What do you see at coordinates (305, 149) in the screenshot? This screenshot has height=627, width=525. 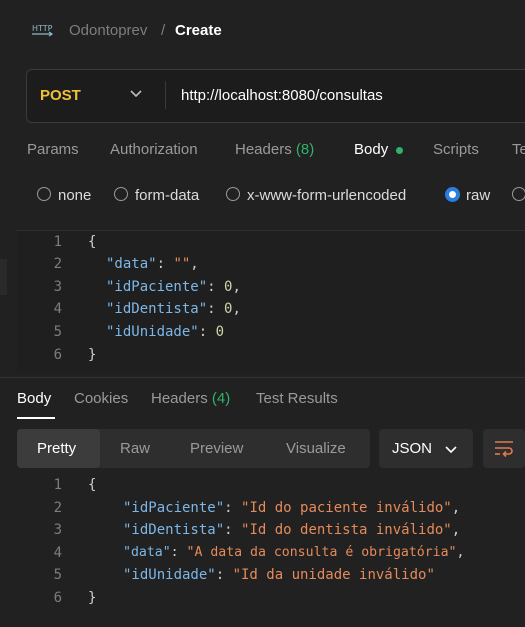 I see `headers-count: (8)` at bounding box center [305, 149].